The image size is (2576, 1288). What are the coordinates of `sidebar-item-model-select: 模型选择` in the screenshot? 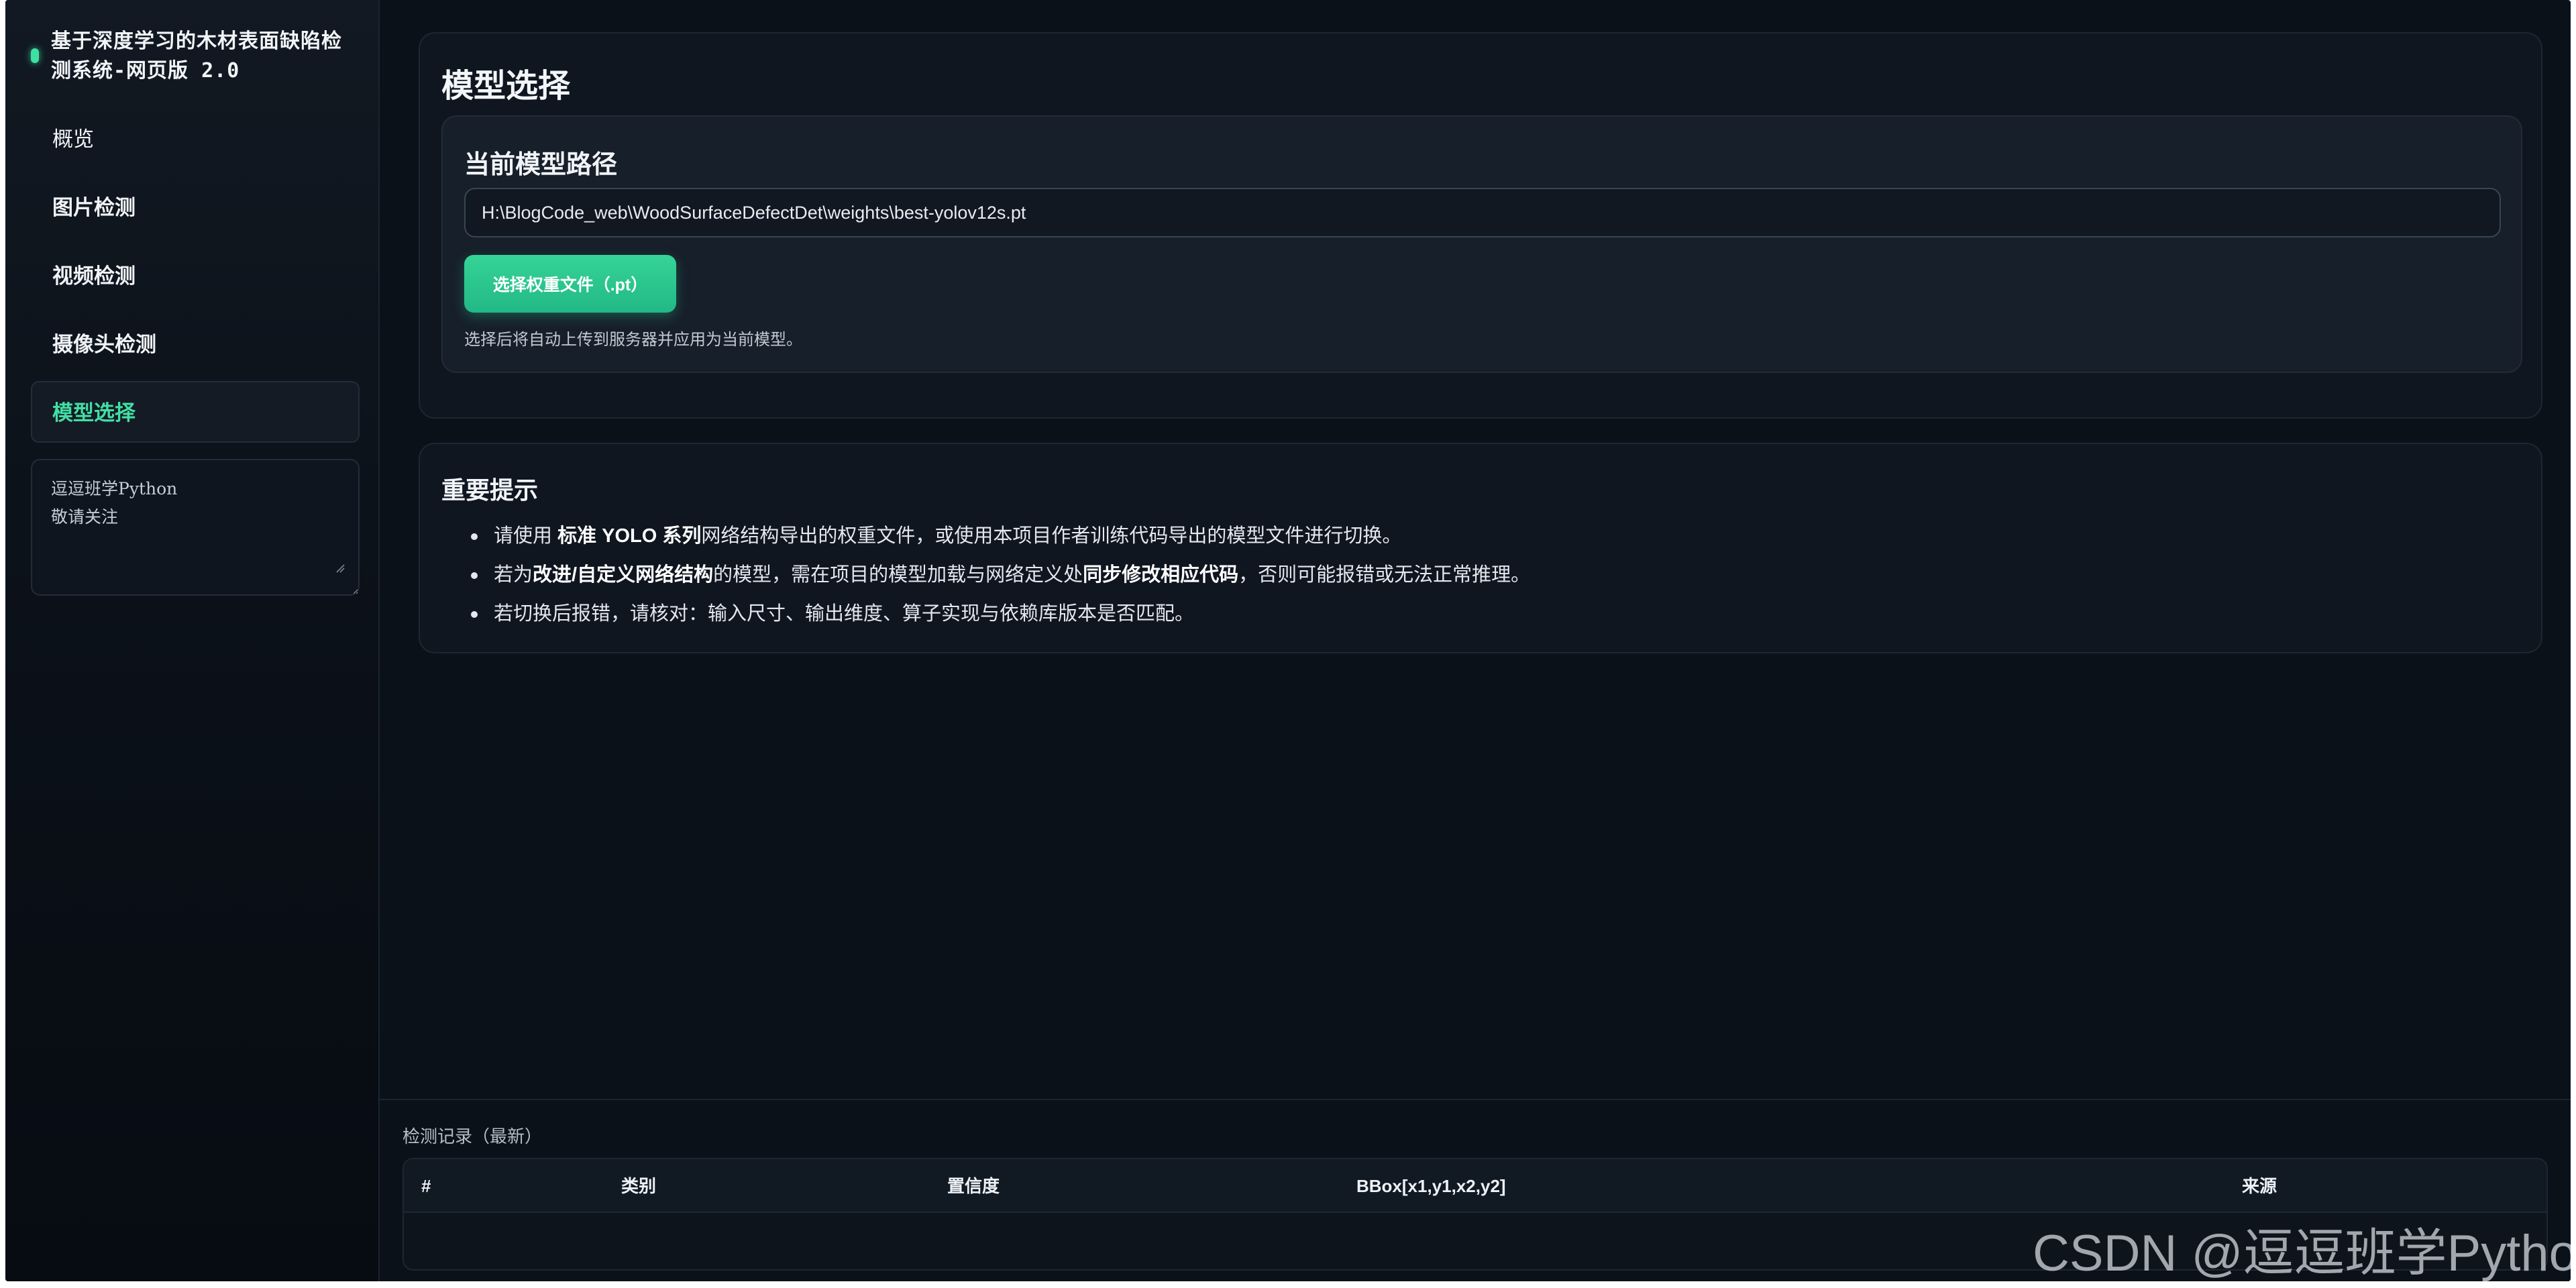 It's located at (195, 412).